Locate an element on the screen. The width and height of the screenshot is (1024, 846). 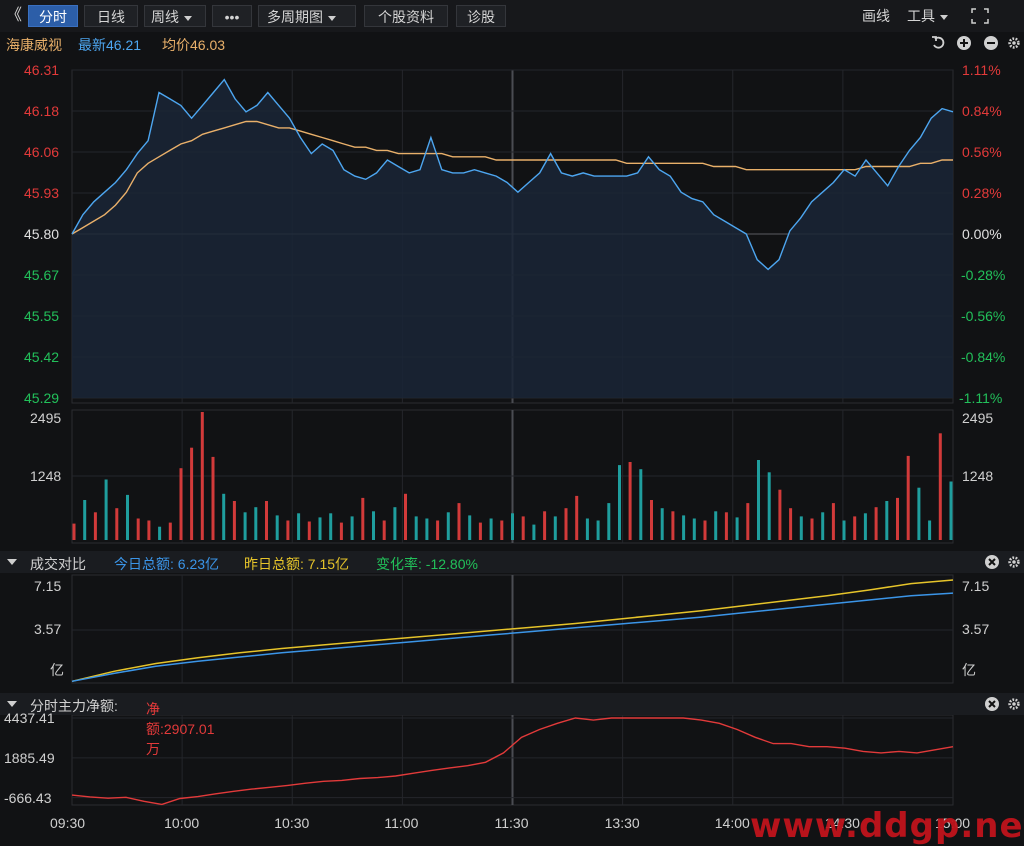
today-total: 今日总额: 6.23亿 is located at coordinates (167, 564).